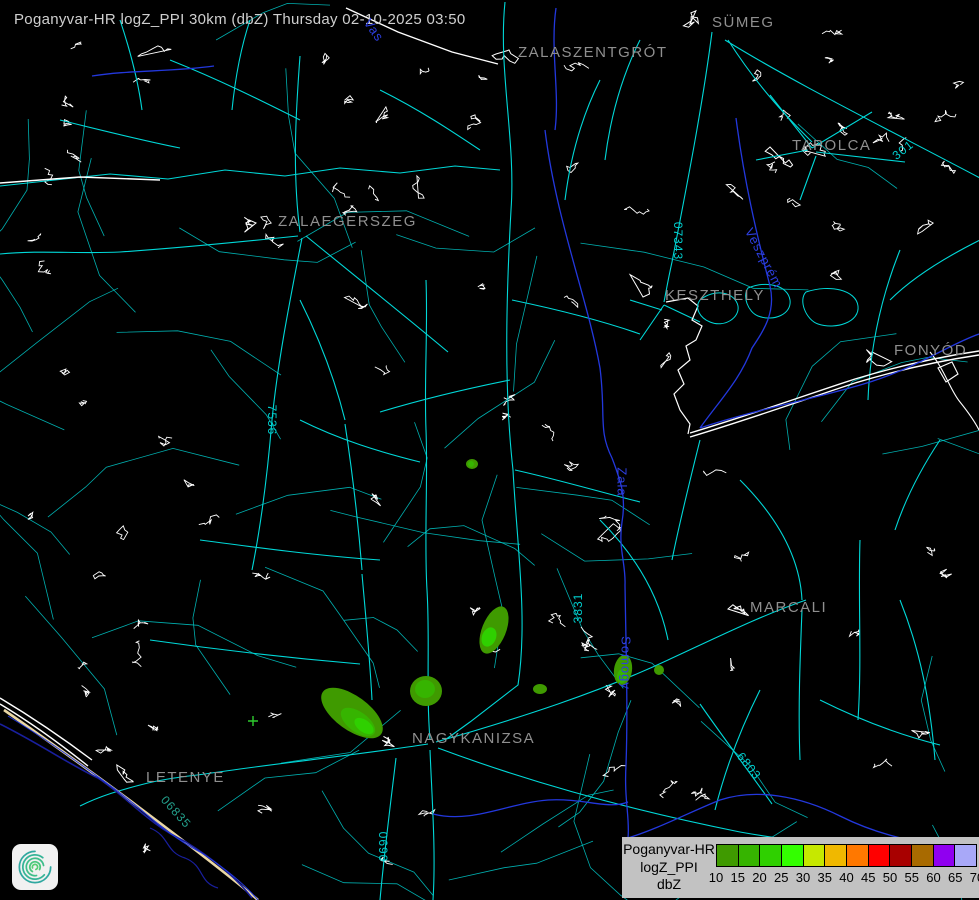  What do you see at coordinates (669, 866) in the screenshot?
I see `legend-product: logZ_PPI` at bounding box center [669, 866].